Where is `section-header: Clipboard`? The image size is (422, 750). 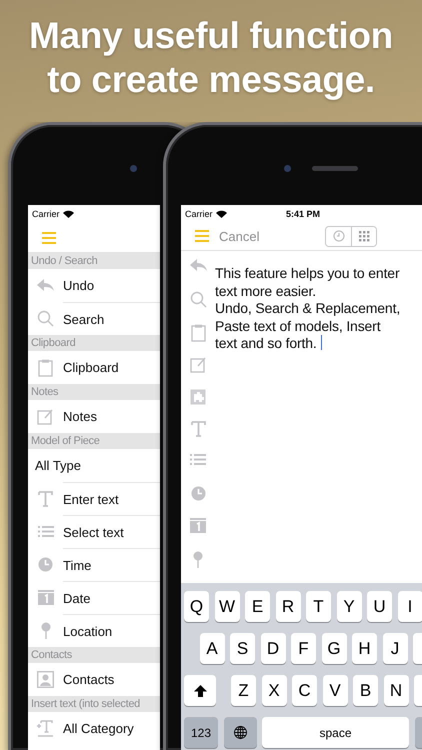
section-header: Clipboard is located at coordinates (94, 343).